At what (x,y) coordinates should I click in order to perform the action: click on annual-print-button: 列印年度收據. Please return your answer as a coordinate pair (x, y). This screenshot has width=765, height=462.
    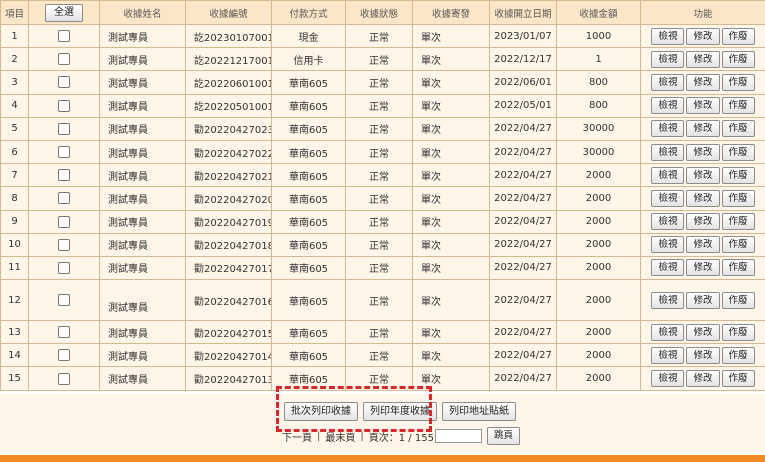
    Looking at the image, I should click on (400, 411).